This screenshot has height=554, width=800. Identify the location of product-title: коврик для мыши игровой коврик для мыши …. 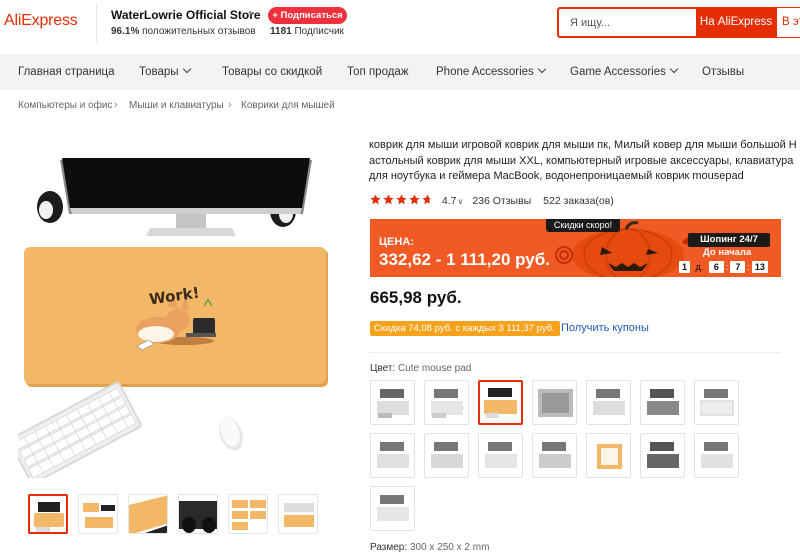
(583, 160).